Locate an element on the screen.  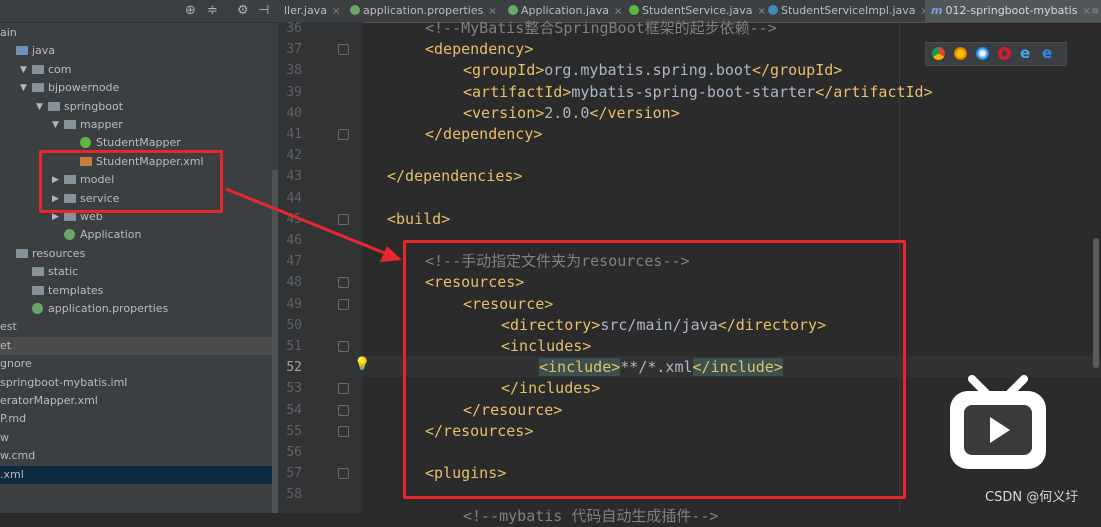
annotation-arrow is located at coordinates (313, 224).